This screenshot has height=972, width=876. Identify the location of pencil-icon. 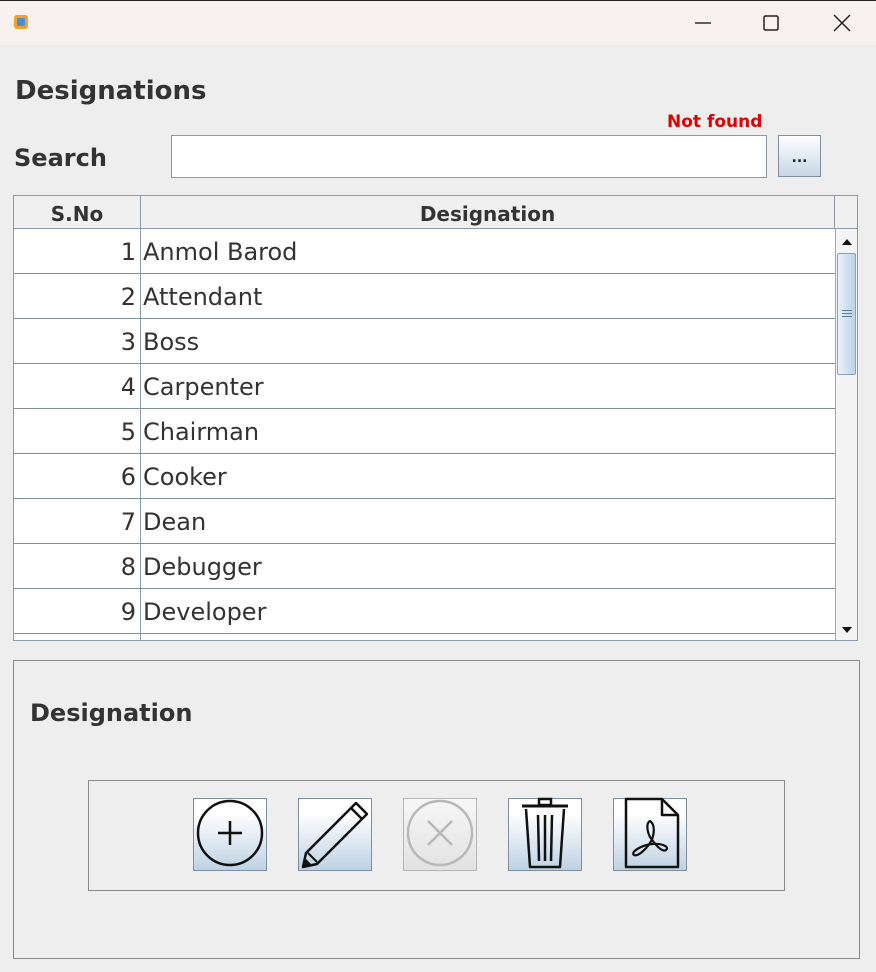
(335, 835).